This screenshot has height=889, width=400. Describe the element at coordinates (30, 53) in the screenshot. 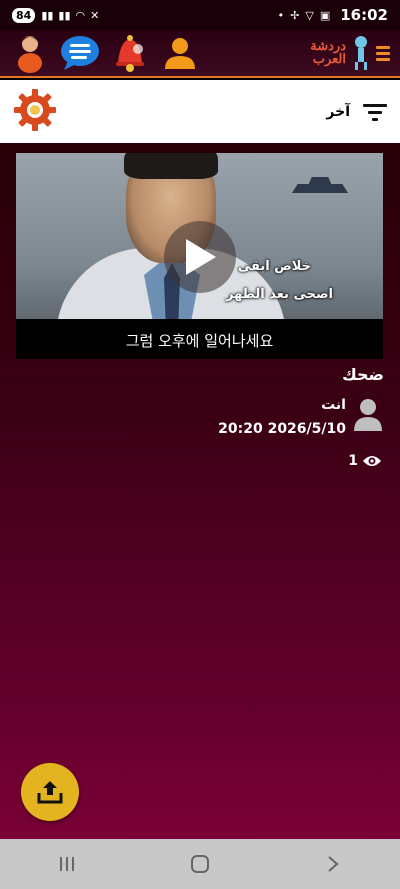

I see `contact-avatar-icon` at that location.